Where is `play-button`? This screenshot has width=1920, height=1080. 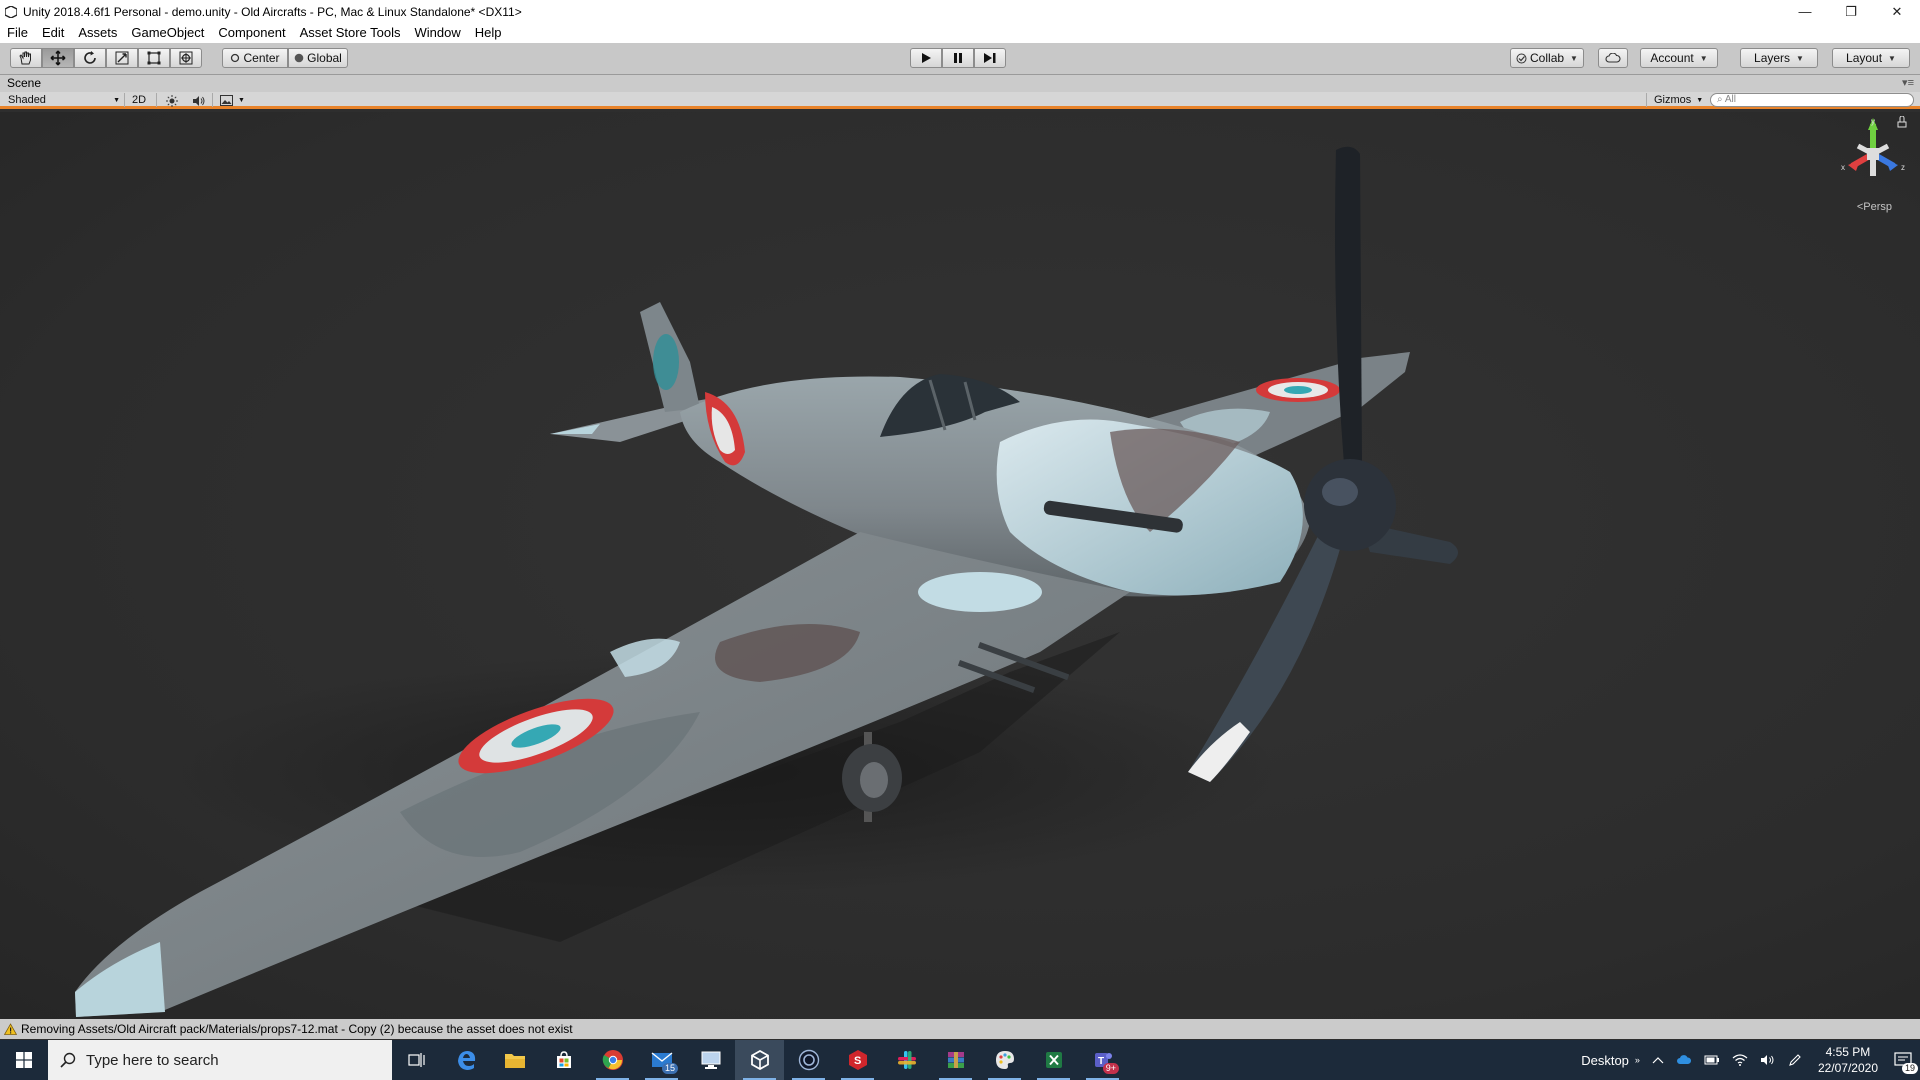 play-button is located at coordinates (926, 58).